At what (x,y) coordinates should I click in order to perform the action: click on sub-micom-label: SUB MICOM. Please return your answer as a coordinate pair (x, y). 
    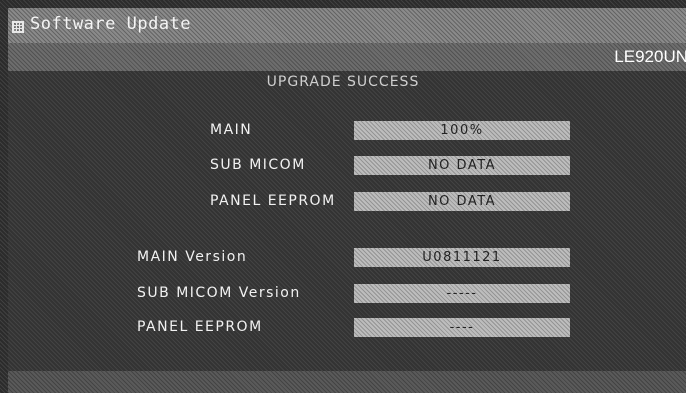
    Looking at the image, I should click on (258, 165).